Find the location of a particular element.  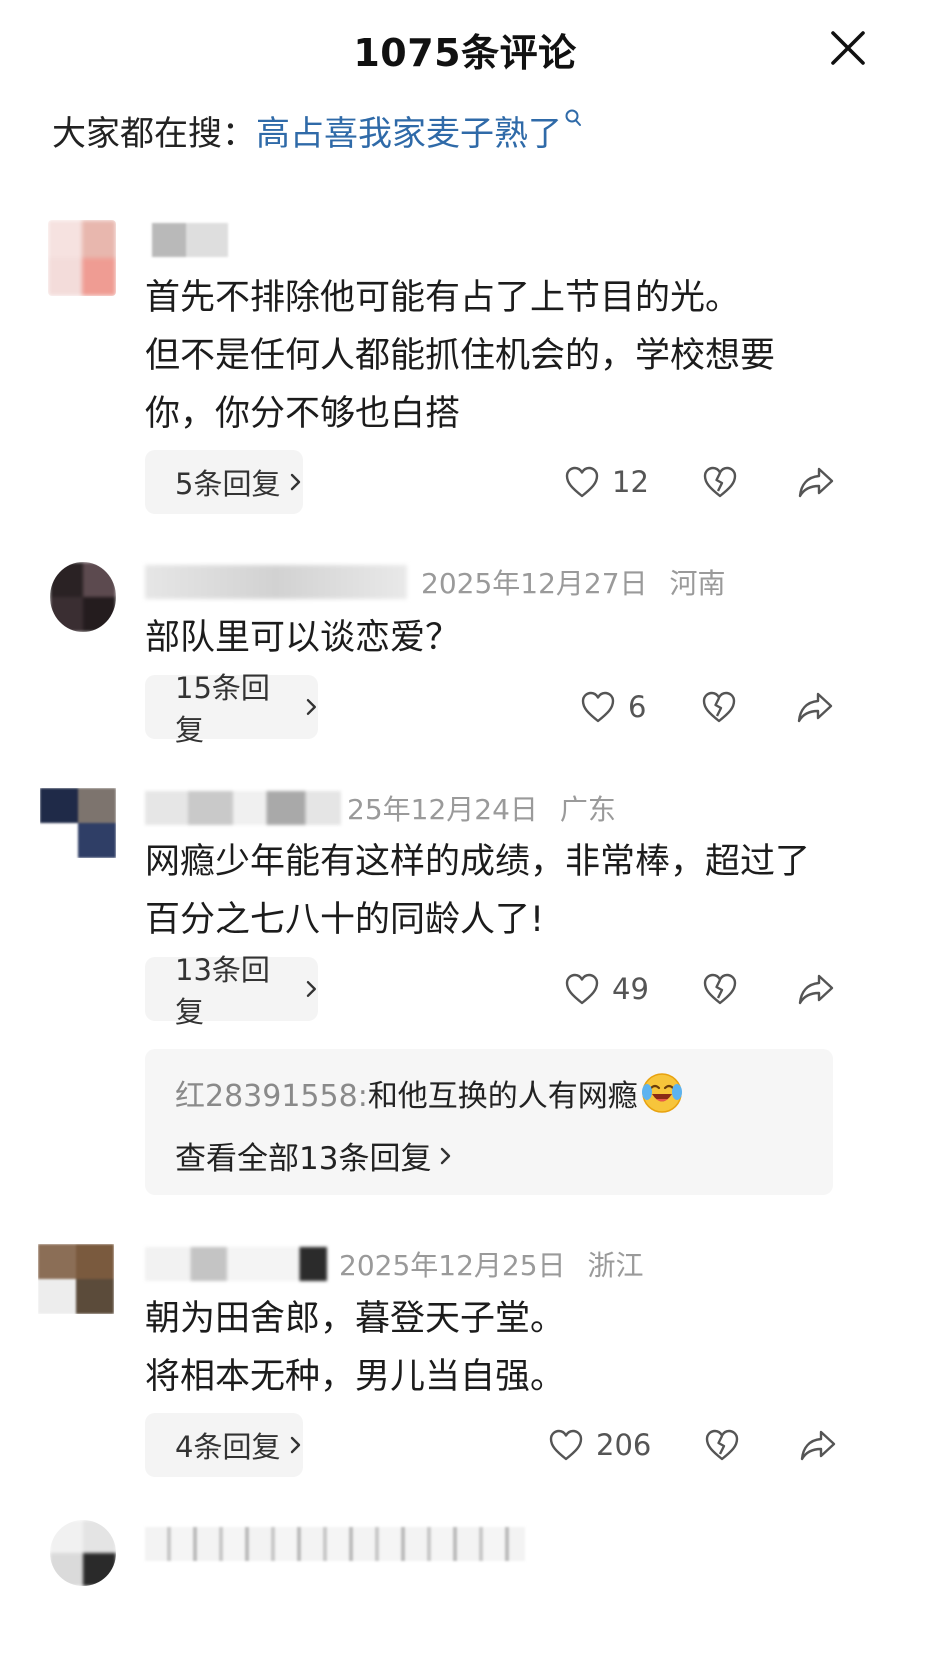

search-suggestion: 大家都在搜： 高占喜我家麦子熟了 is located at coordinates (317, 130).